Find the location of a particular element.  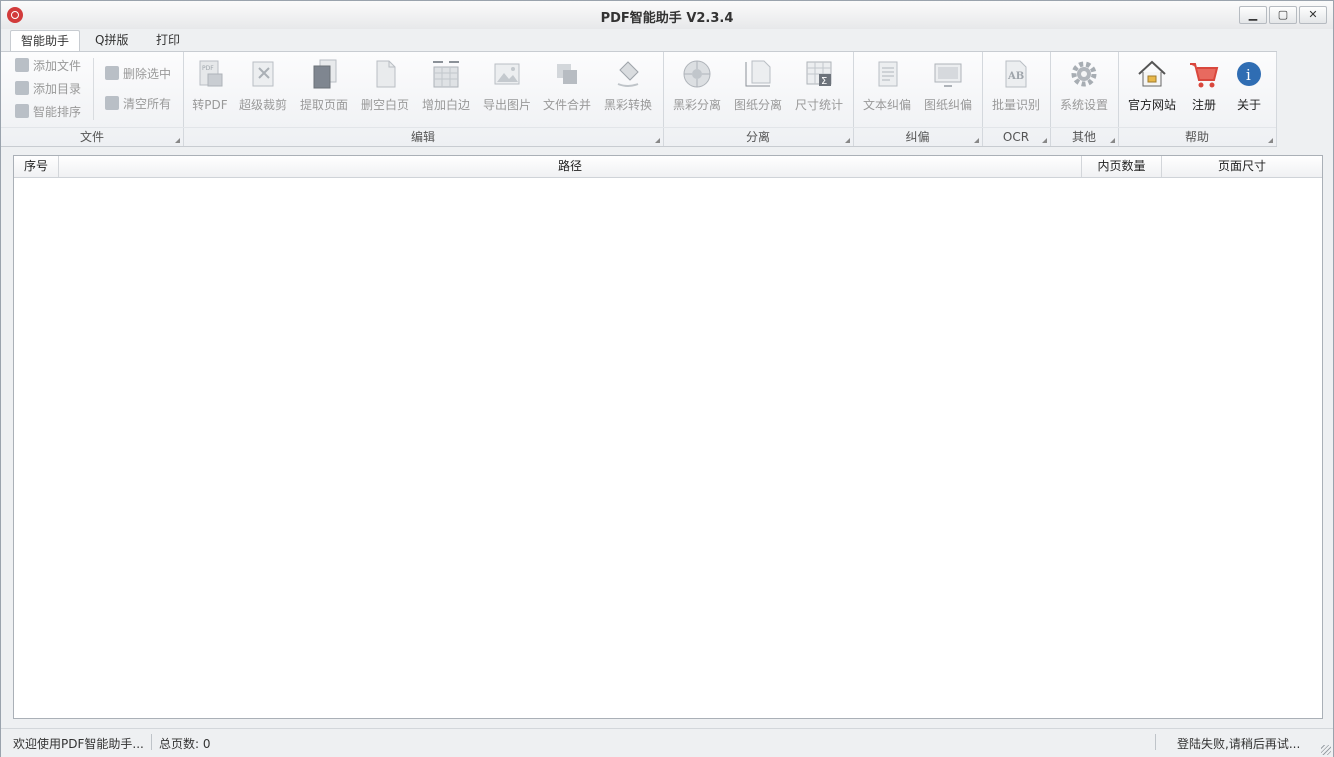

resize-grip-icon is located at coordinates (1326, 750).